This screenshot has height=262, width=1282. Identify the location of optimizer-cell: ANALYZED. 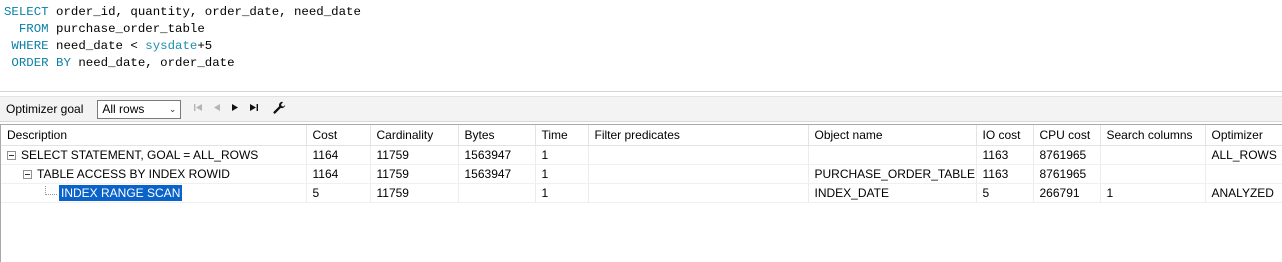
(1243, 193).